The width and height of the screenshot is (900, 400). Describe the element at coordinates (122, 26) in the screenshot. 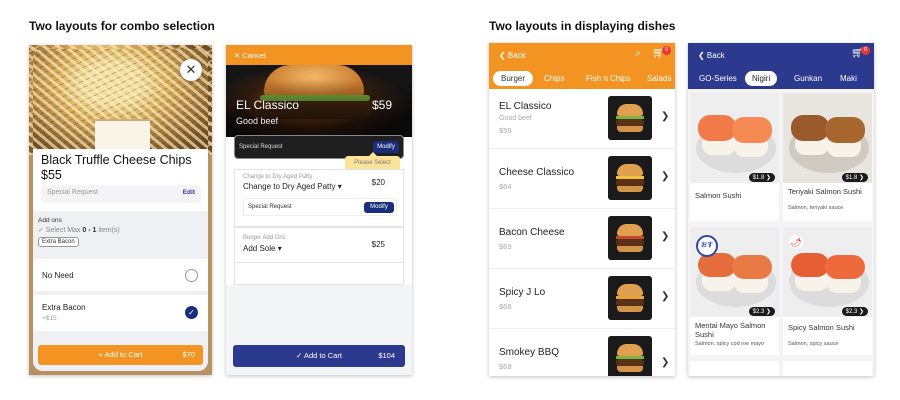

I see `combo-section-title: Two layouts for combo selection` at that location.